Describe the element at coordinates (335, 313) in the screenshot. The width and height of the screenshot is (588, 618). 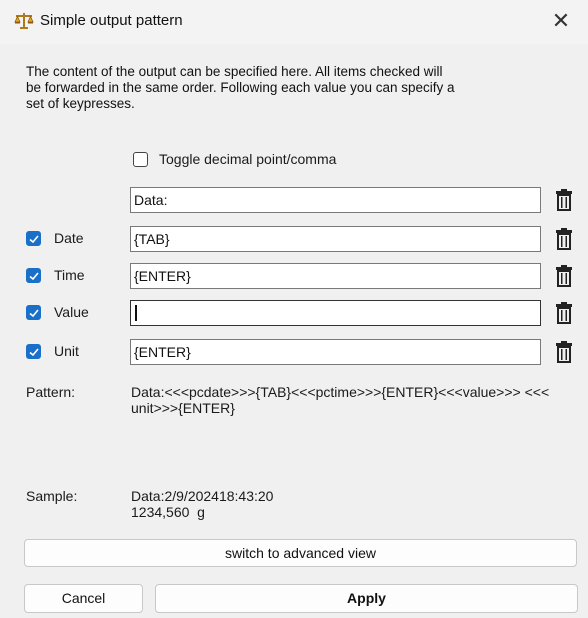
I see `value-suffix-input` at that location.